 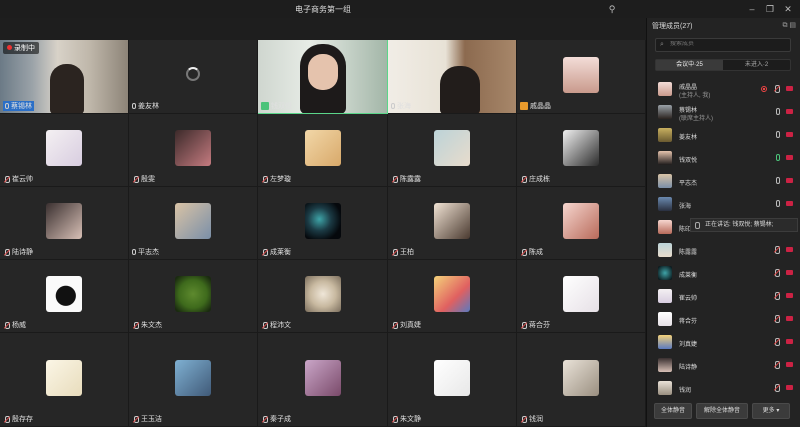 I want to click on tile-name: 钱润, so click(x=531, y=419).